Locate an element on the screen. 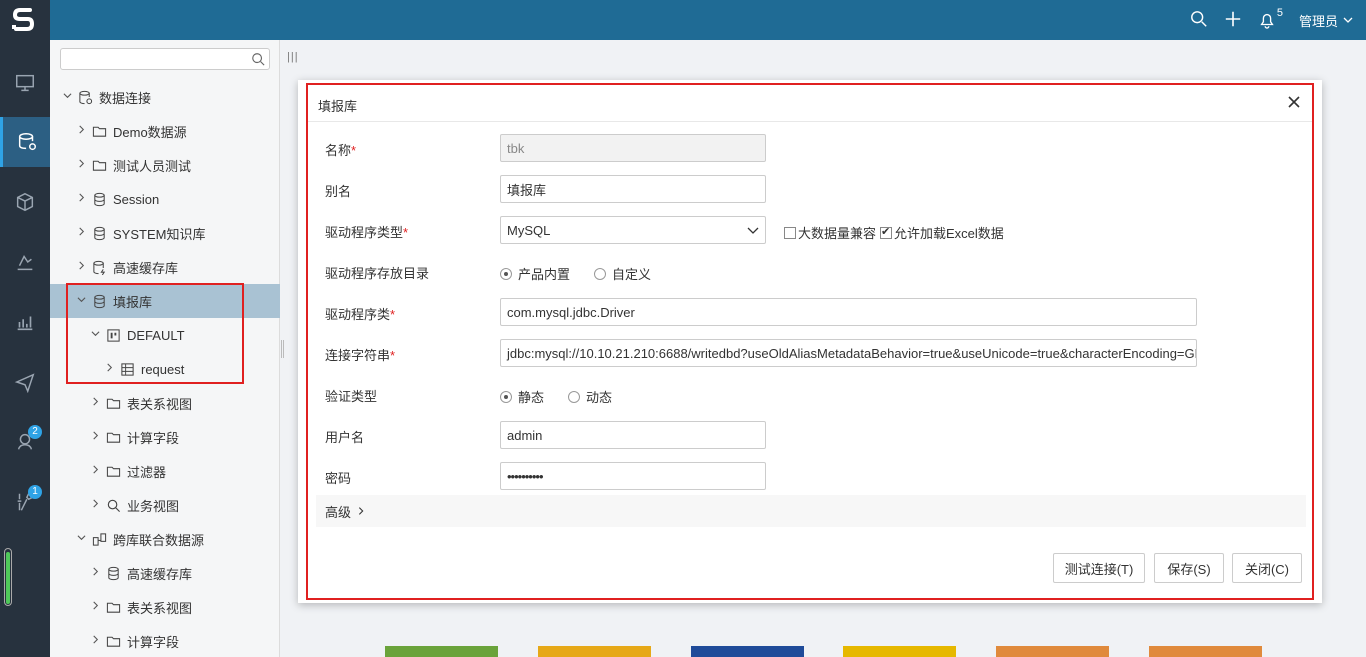 This screenshot has height=657, width=1366. tree-item: DEFAULT is located at coordinates (165, 335).